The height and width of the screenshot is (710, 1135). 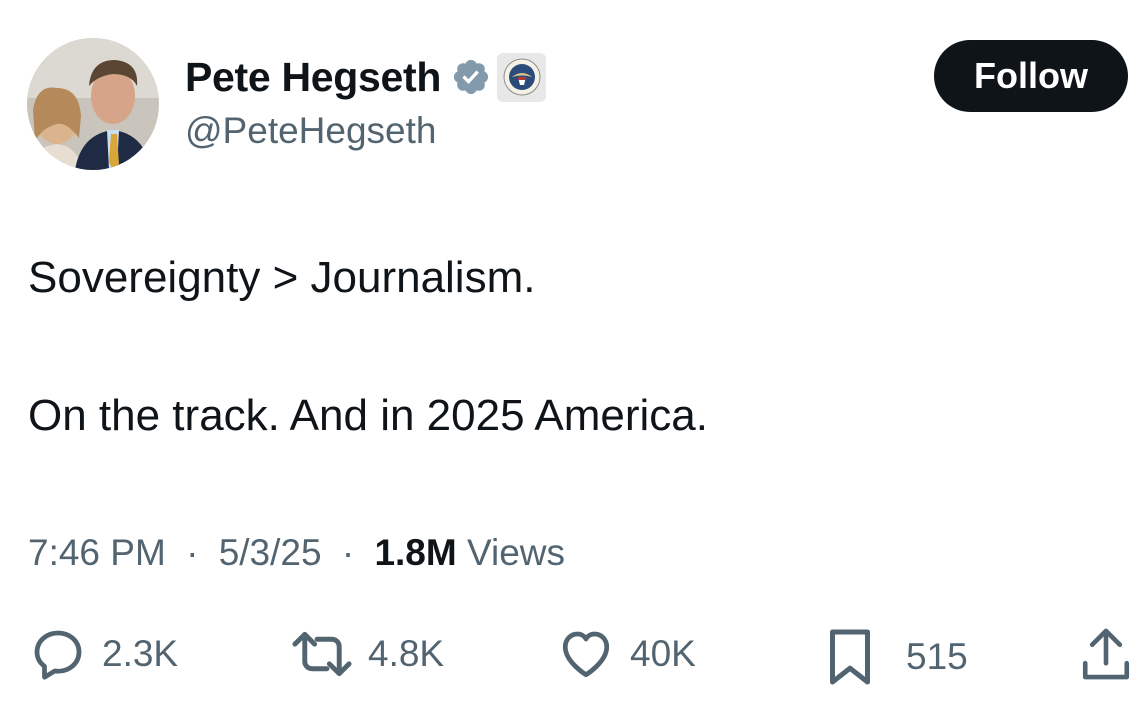 What do you see at coordinates (282, 277) in the screenshot?
I see `tweet-text-line: Sovereignty > Journalism.` at bounding box center [282, 277].